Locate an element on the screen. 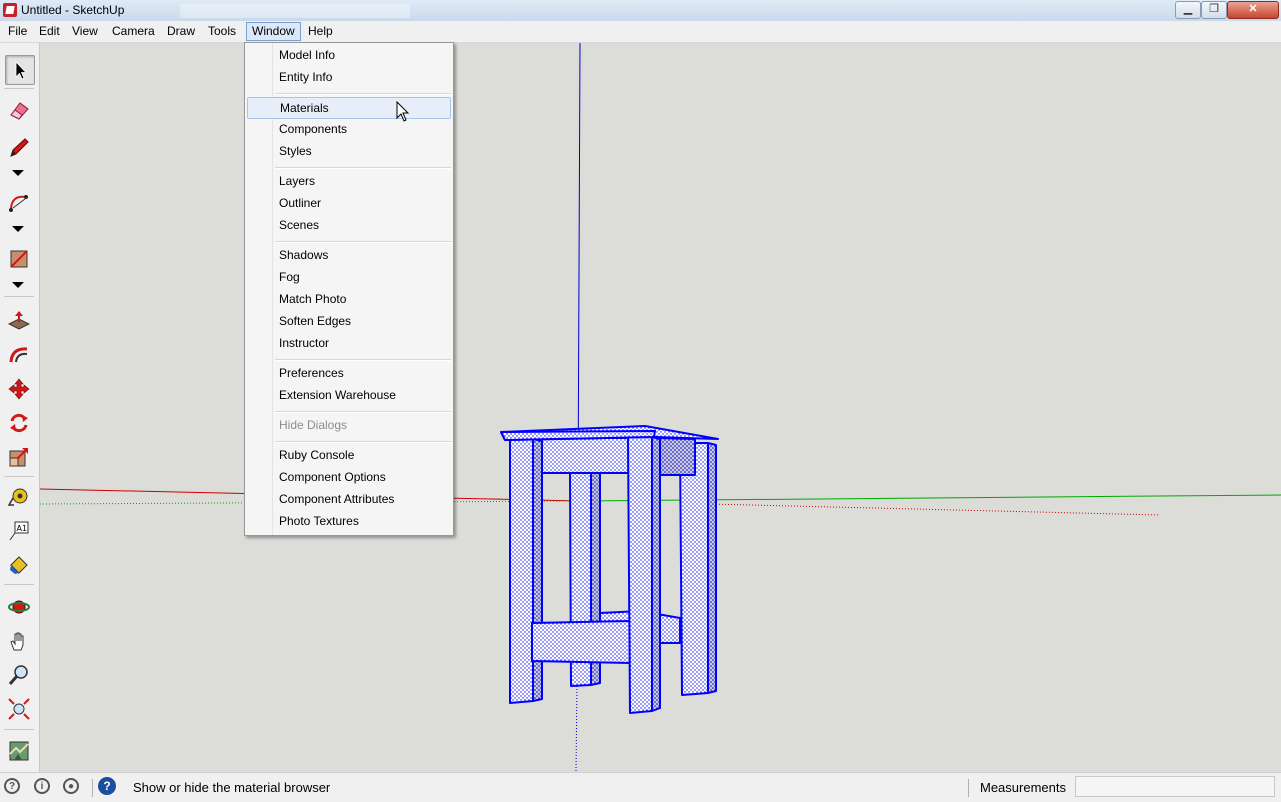  menu-window: Window is located at coordinates (273, 31).